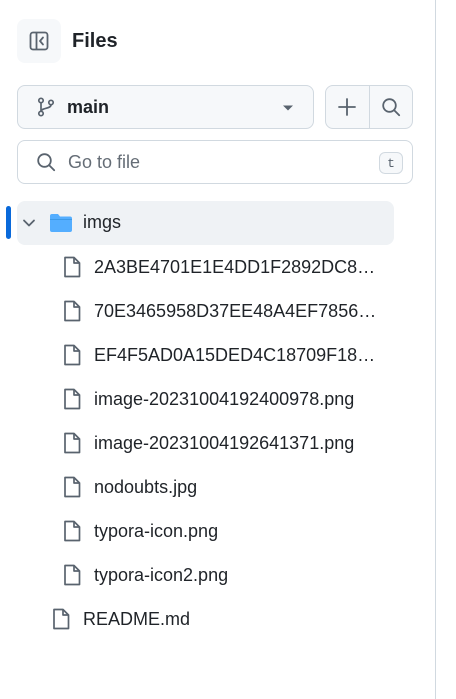 The image size is (456, 699). I want to click on tree-file-row: image-20231004192400978.png, so click(227, 399).